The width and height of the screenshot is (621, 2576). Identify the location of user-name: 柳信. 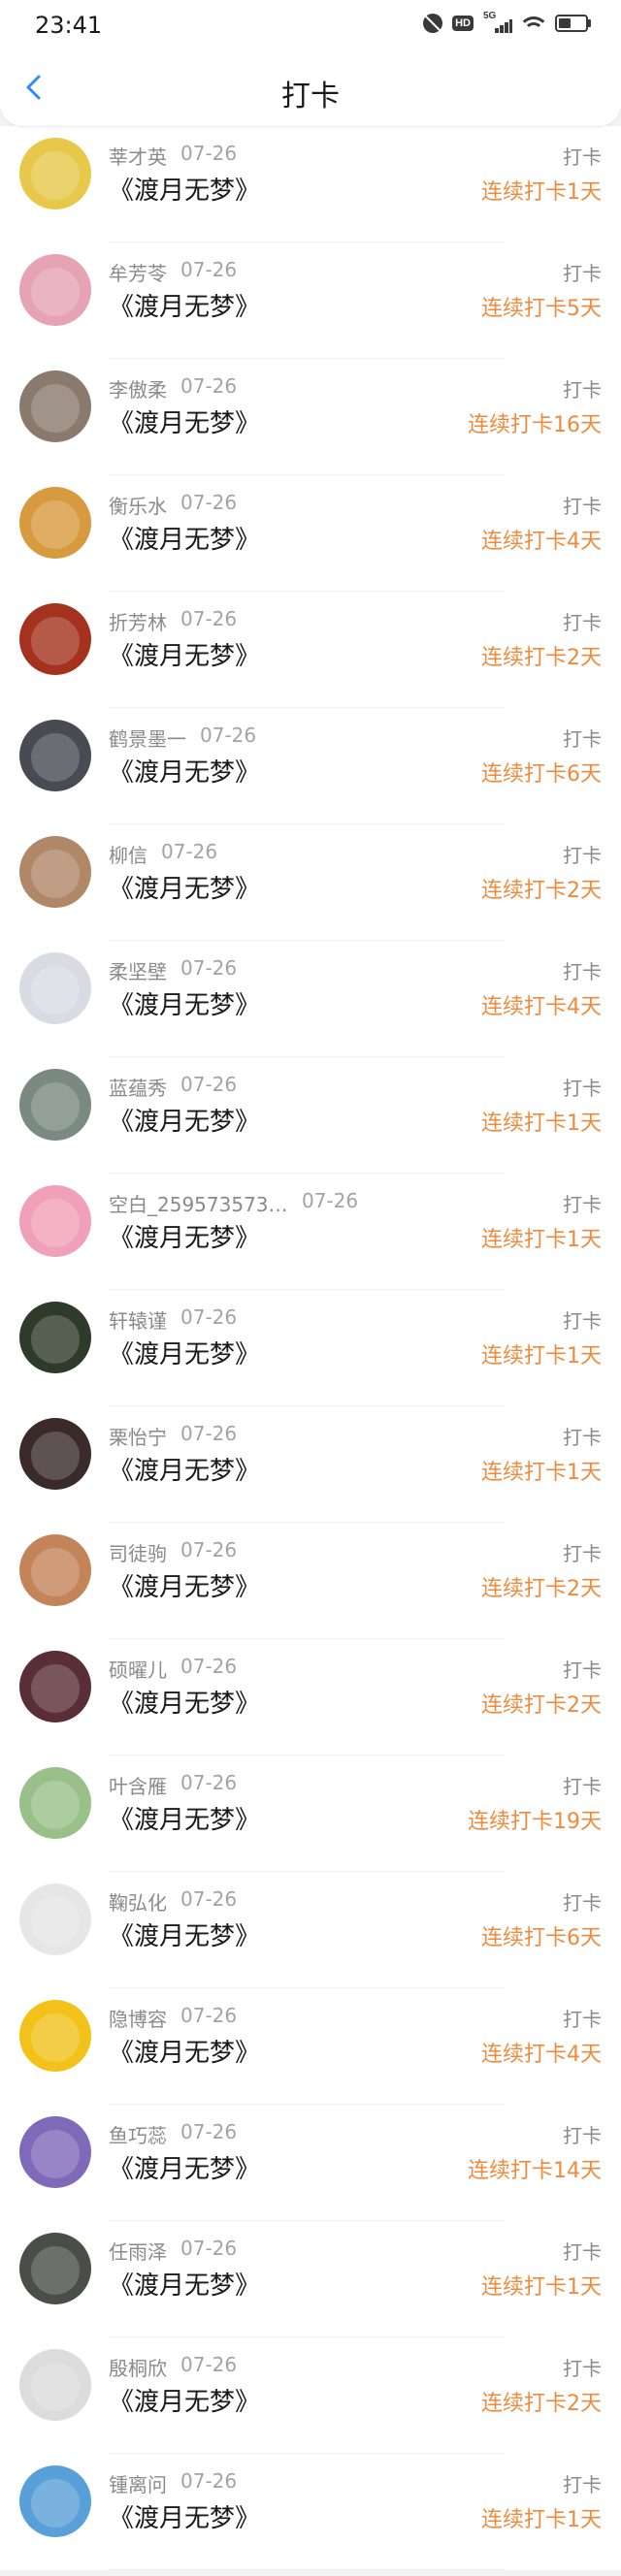
(128, 854).